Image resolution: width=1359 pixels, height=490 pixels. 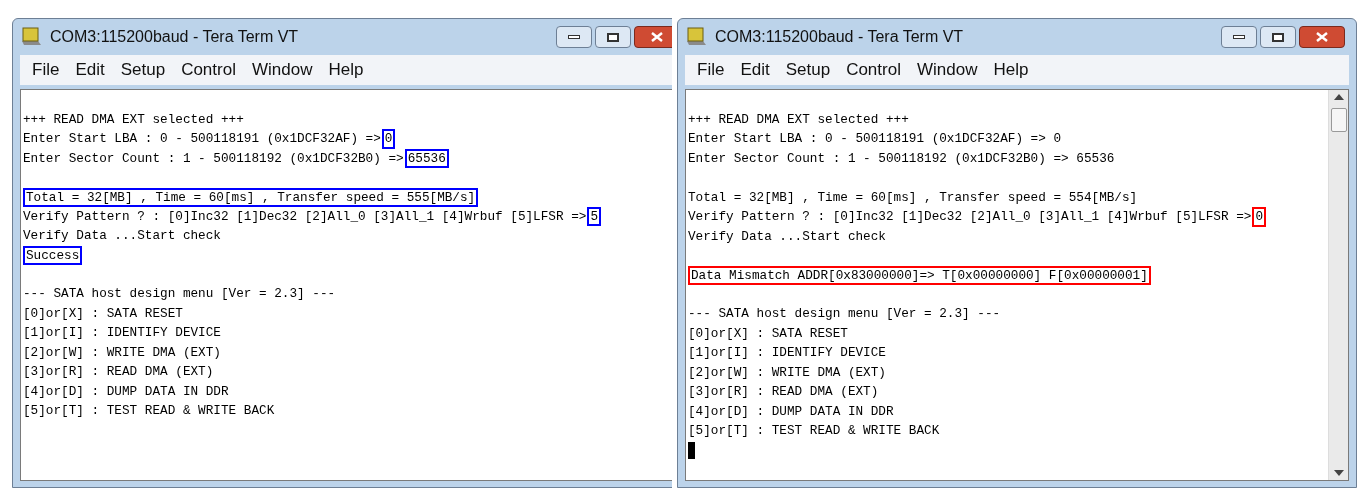 What do you see at coordinates (902, 158) in the screenshot?
I see `terminal-text: Enter Sector Count : 1 - 500118192 (0x1DCF32B0) => 65536` at bounding box center [902, 158].